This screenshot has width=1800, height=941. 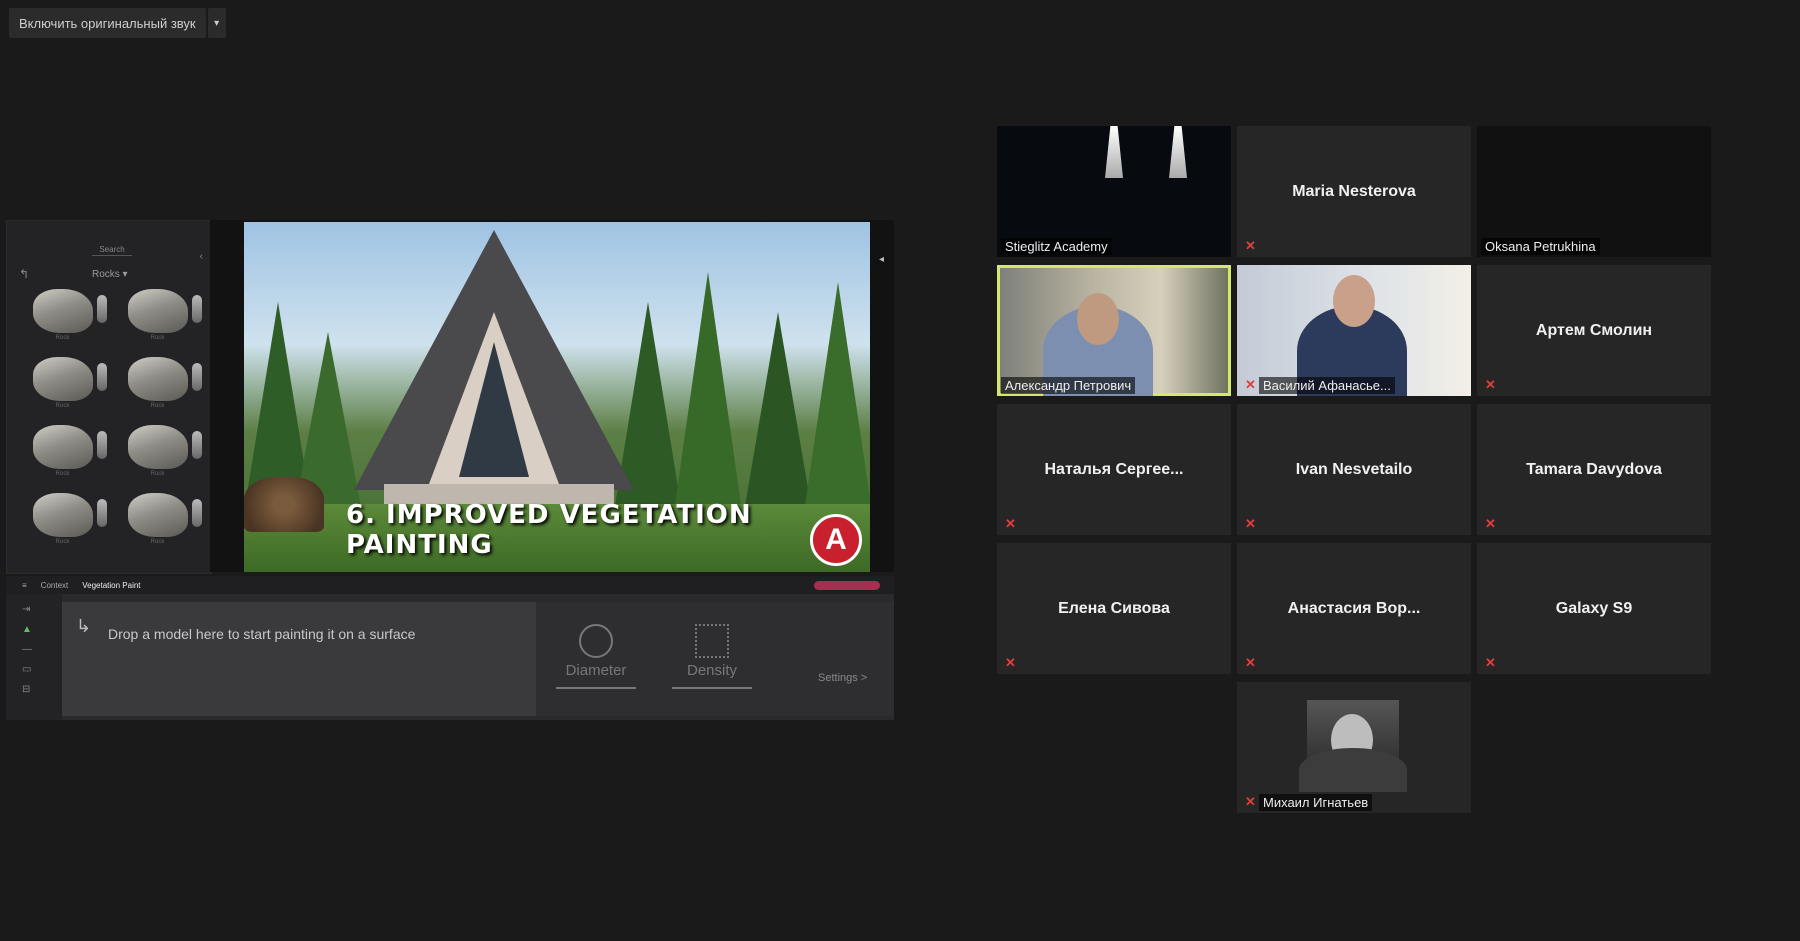 What do you see at coordinates (110, 274) in the screenshot?
I see `category-dropdown: Rocks ▾` at bounding box center [110, 274].